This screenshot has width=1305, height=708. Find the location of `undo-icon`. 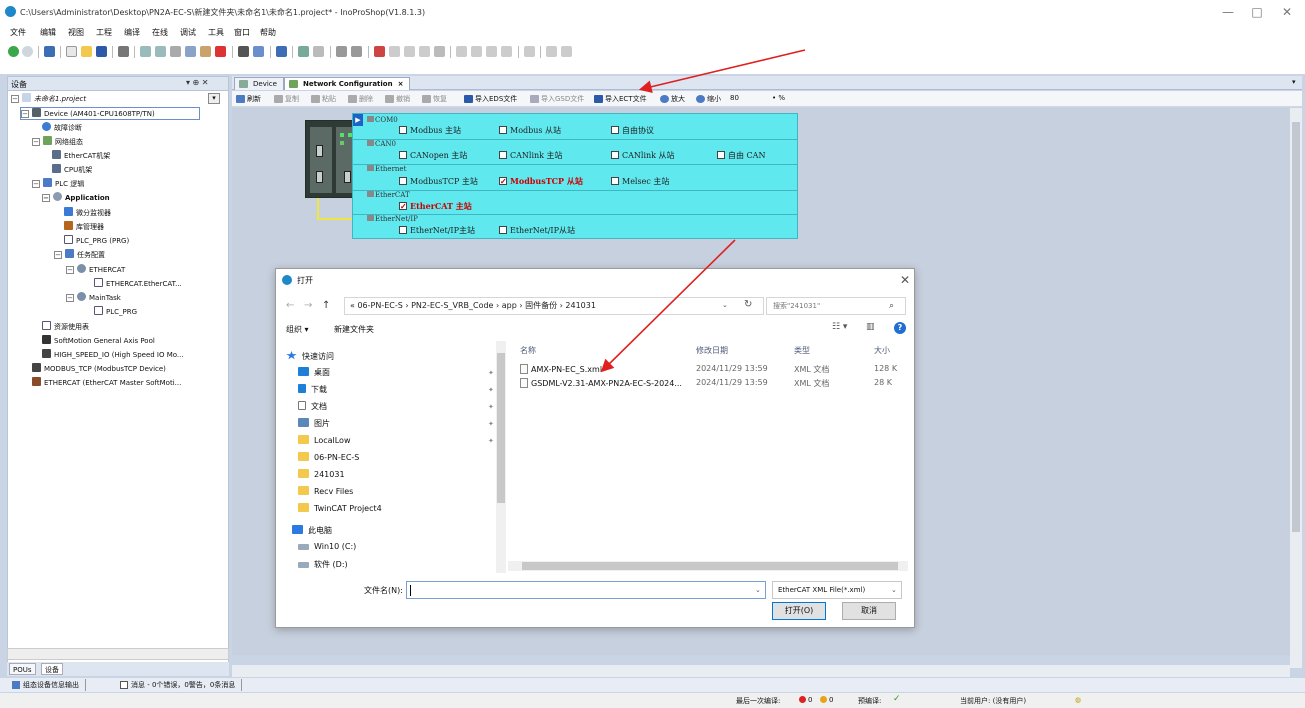

undo-icon is located at coordinates (145, 51).